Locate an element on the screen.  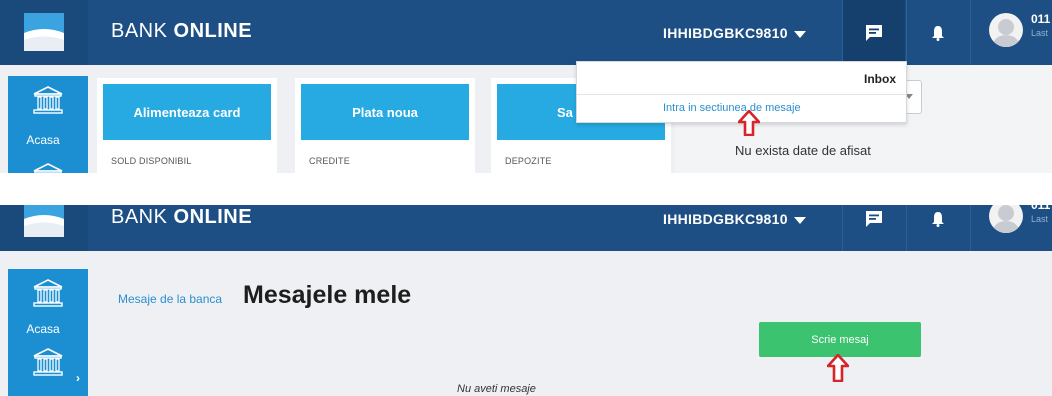
page-title: Mesajele mele is located at coordinates (327, 295).